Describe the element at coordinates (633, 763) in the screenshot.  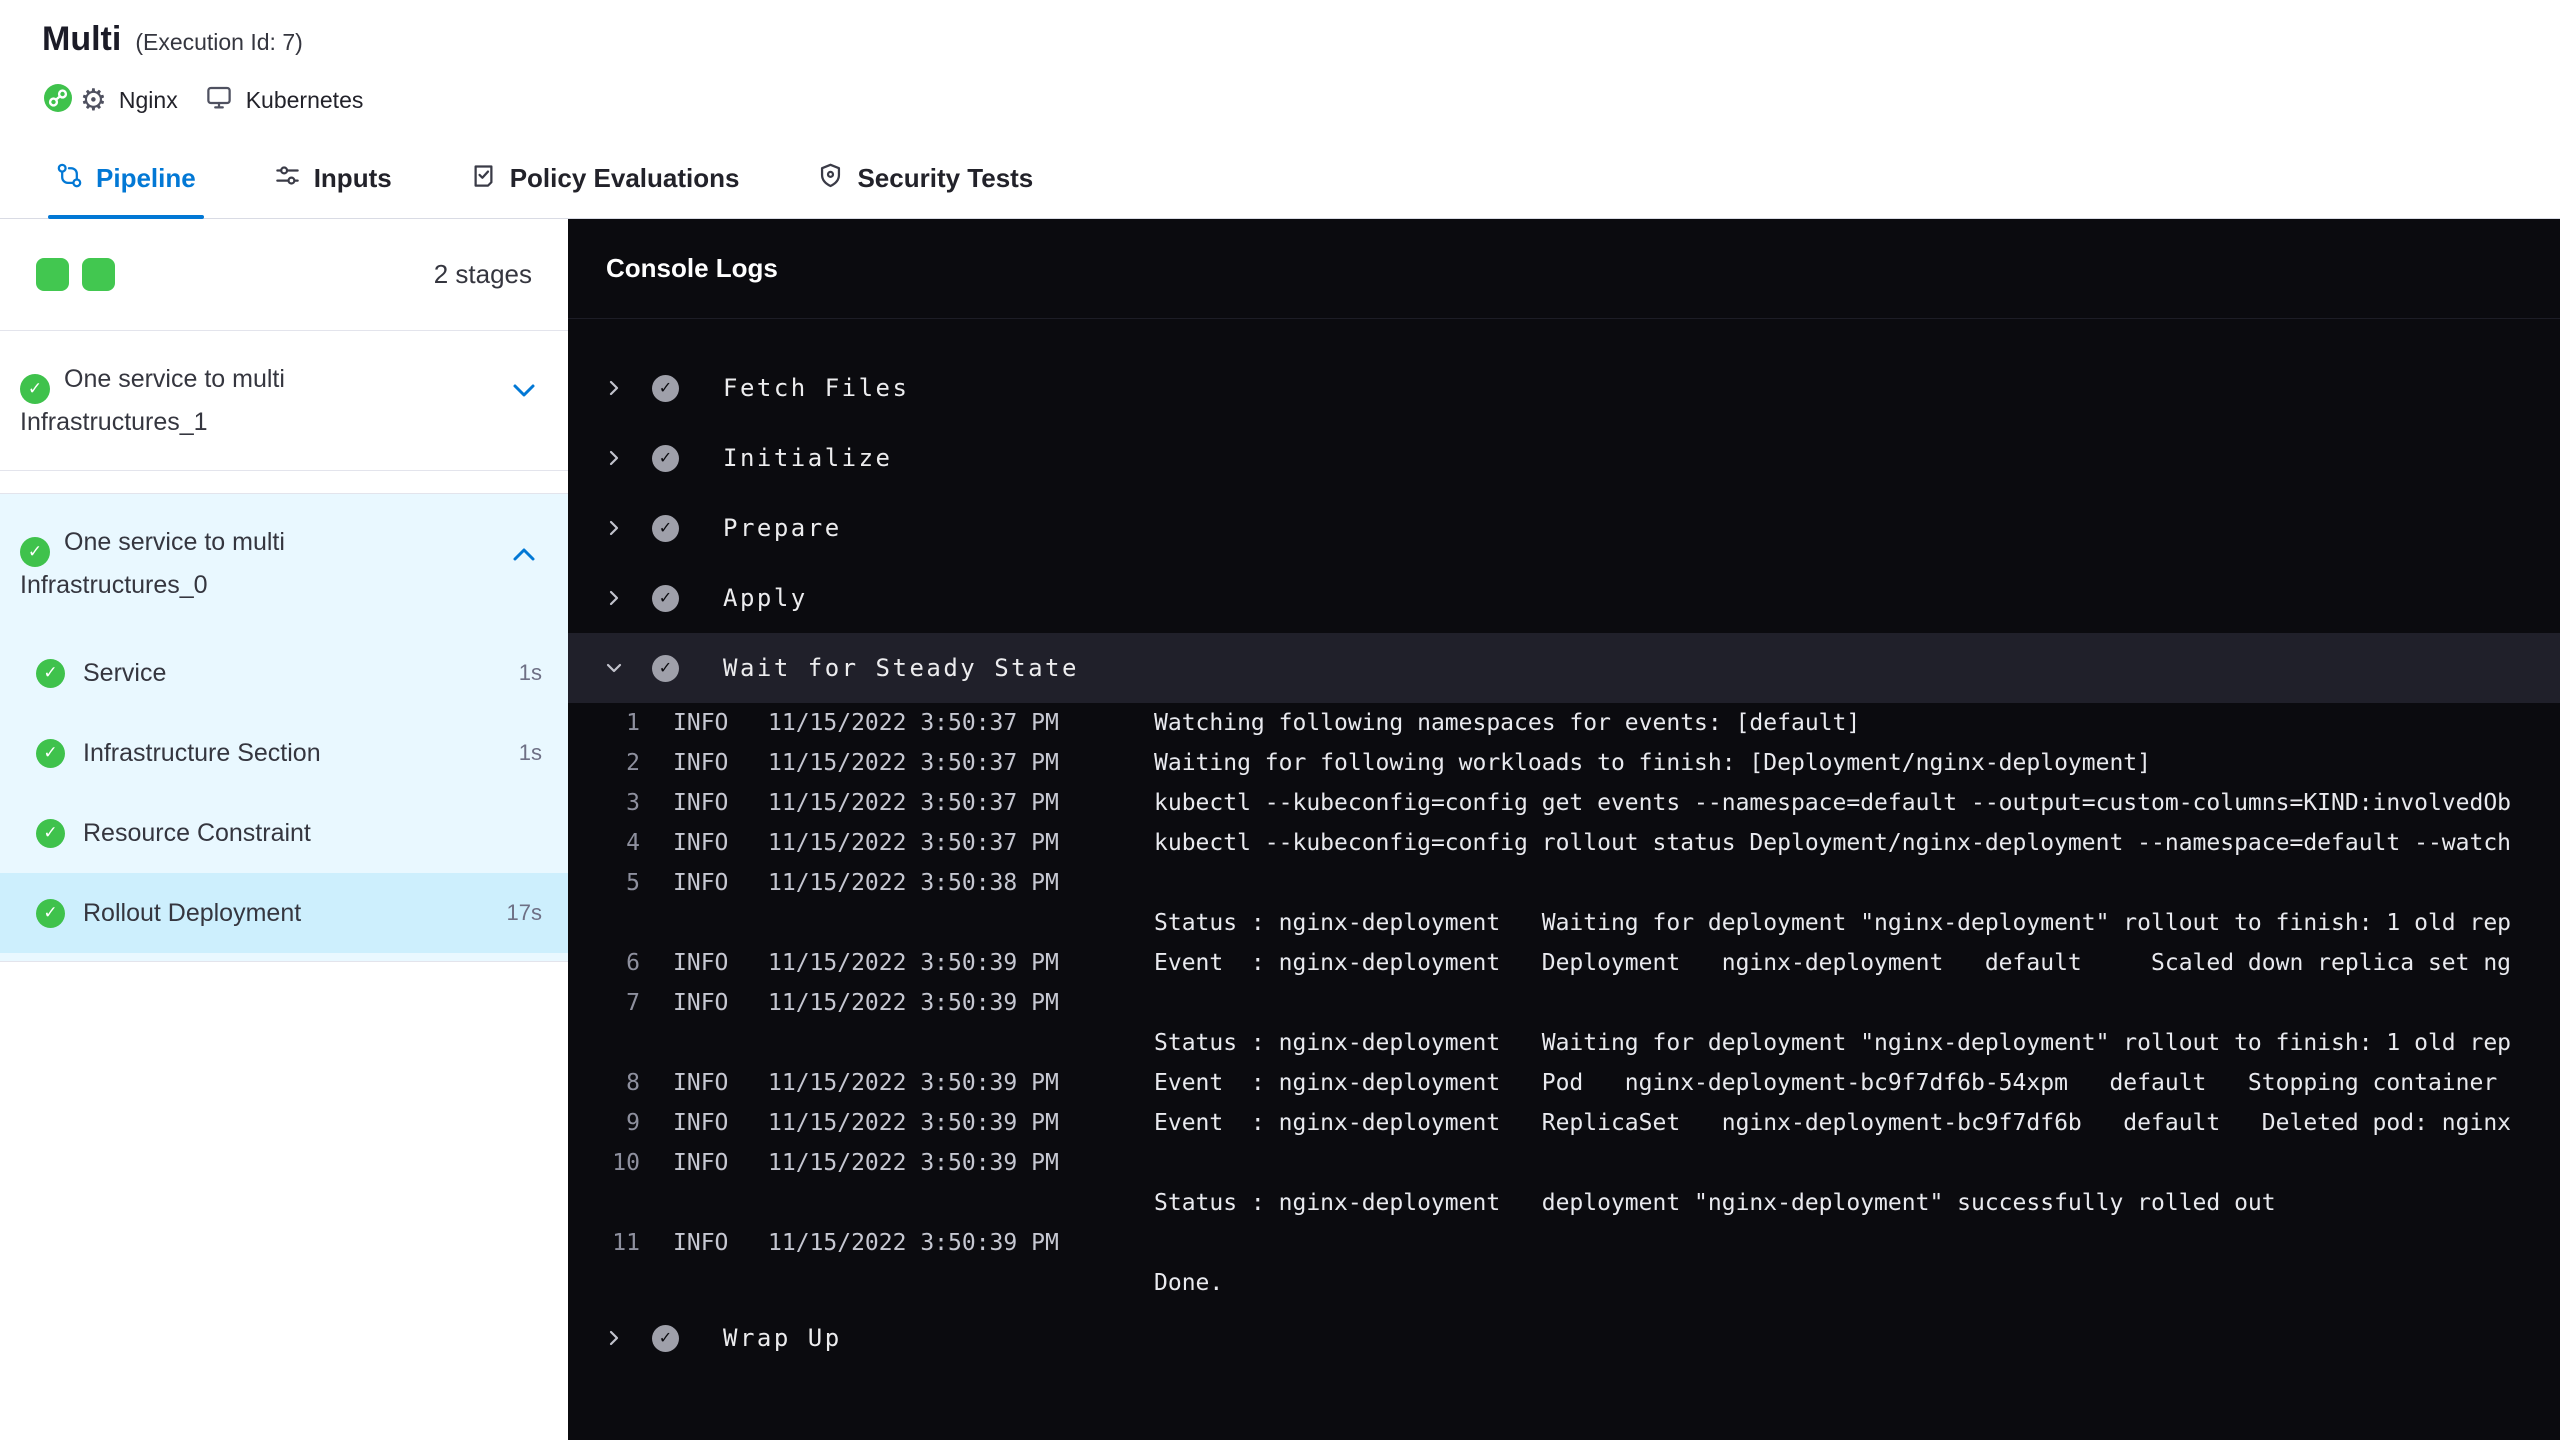
I see `log-line-number: 2` at that location.